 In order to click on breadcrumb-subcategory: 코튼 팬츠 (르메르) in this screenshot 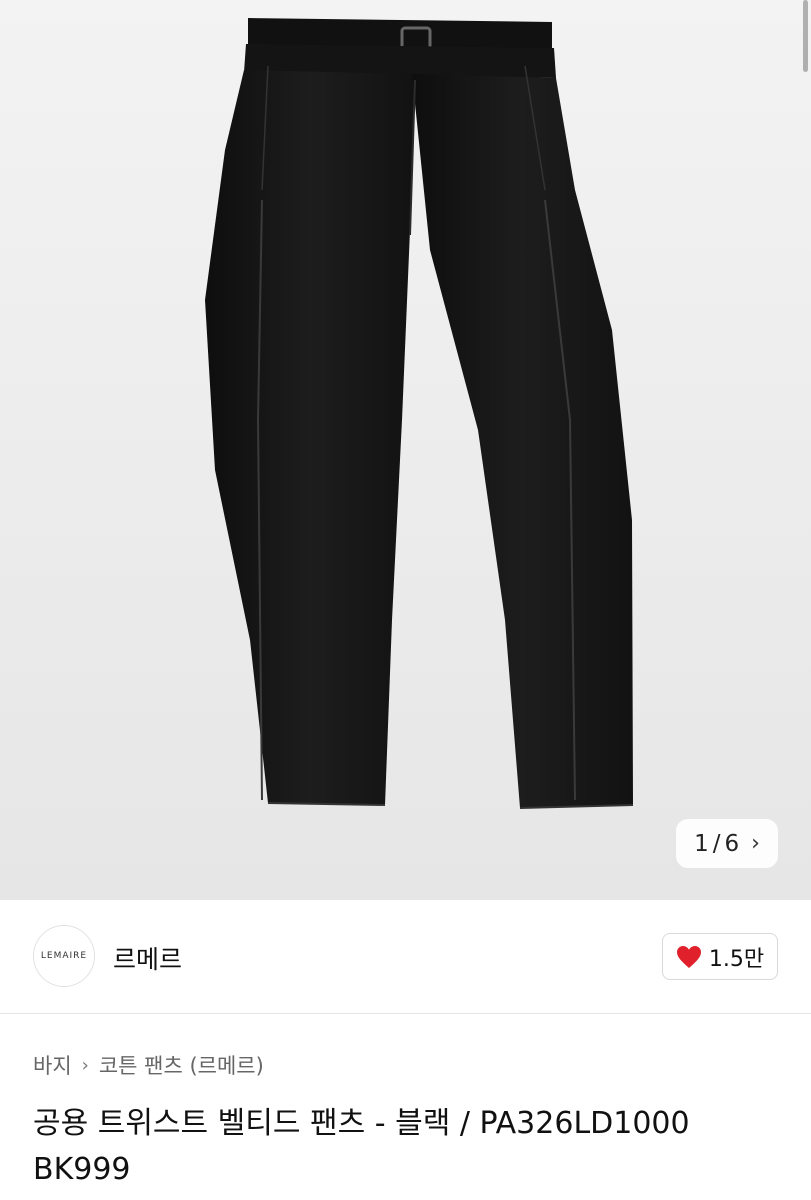, I will do `click(181, 1065)`.